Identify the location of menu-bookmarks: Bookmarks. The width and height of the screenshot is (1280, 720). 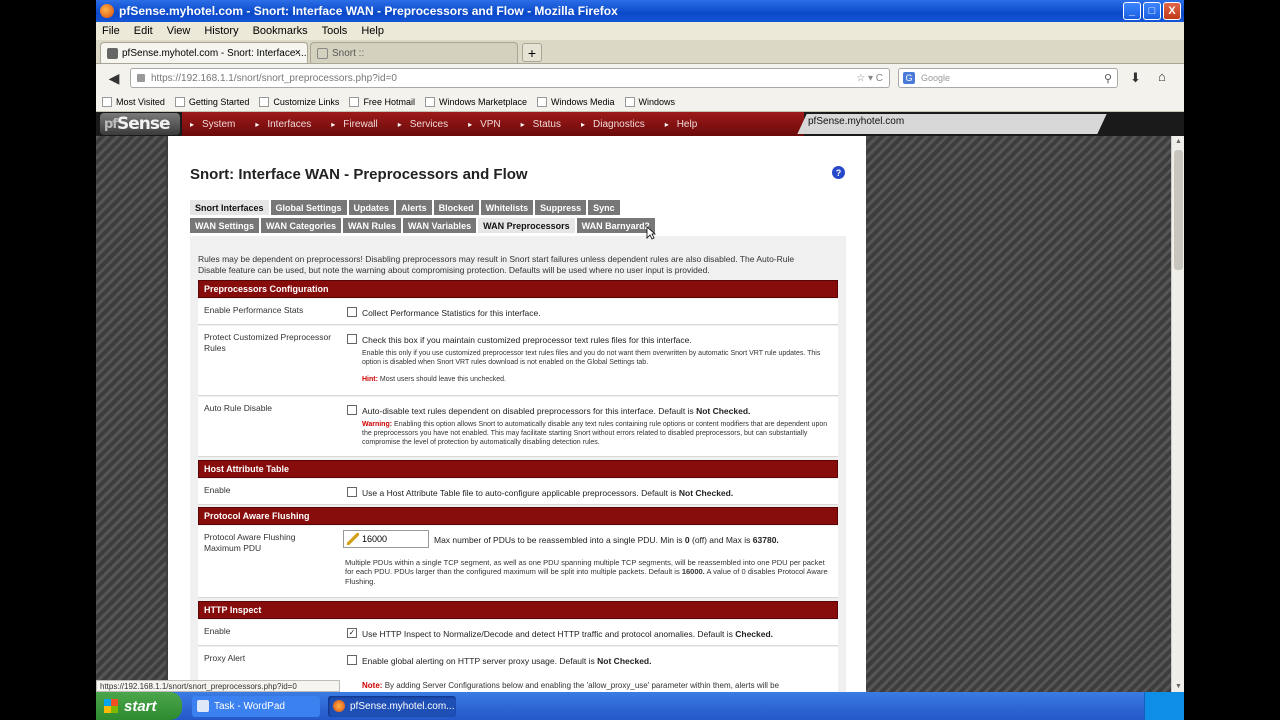
(280, 31).